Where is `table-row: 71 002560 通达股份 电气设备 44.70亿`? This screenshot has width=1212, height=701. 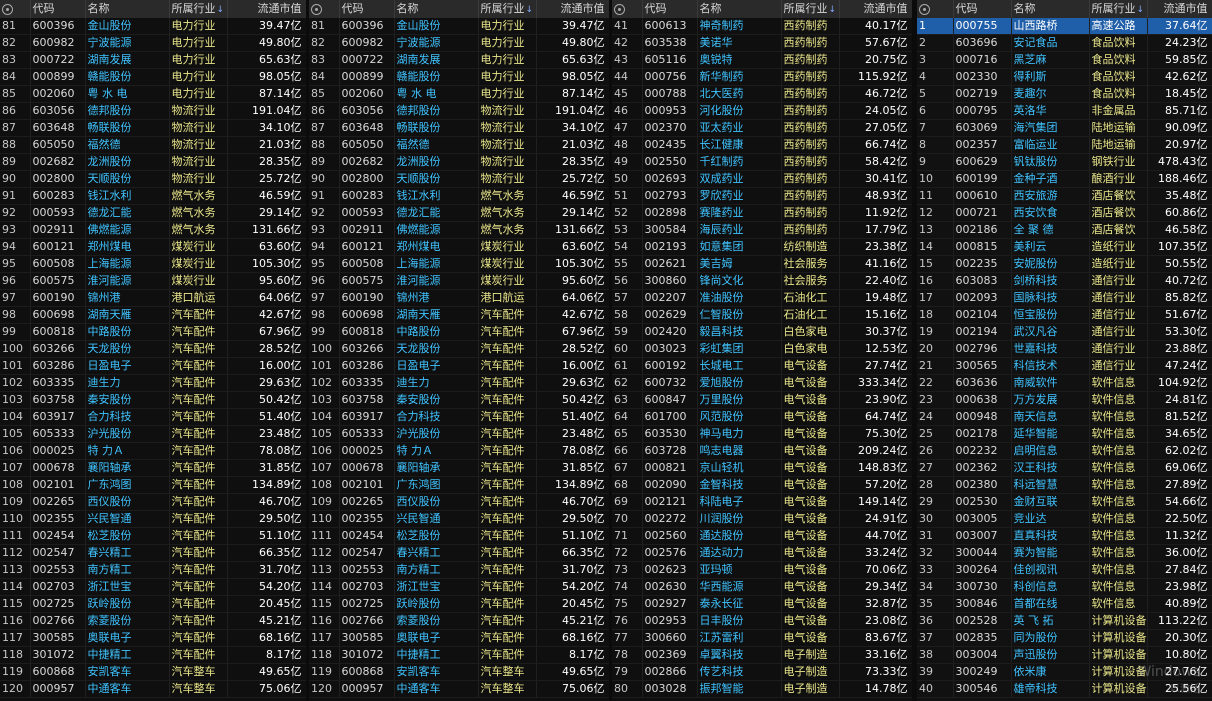 table-row: 71 002560 通达股份 电气设备 44.70亿 is located at coordinates (762, 536).